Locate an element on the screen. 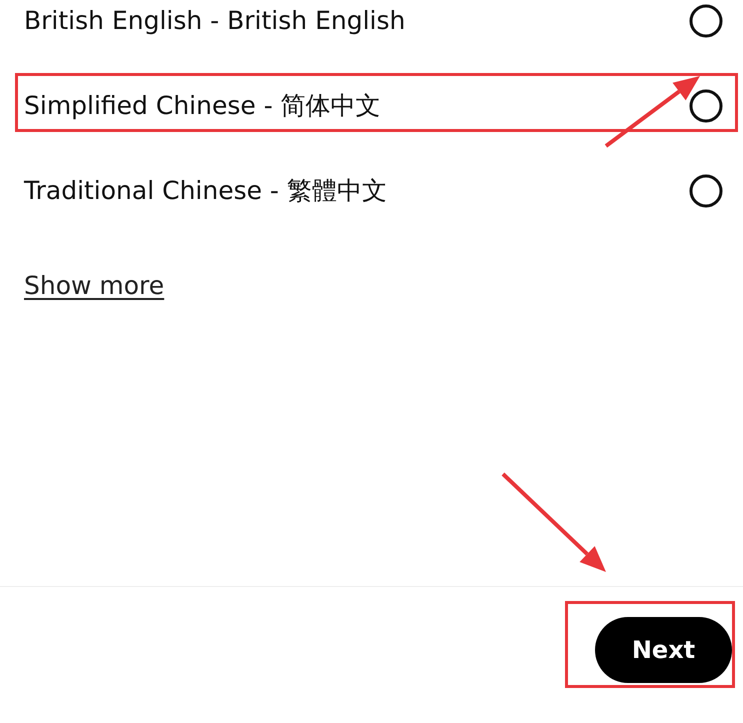 This screenshot has width=743, height=723. language-label: Simplified Chinese - 简体中文 is located at coordinates (202, 106).